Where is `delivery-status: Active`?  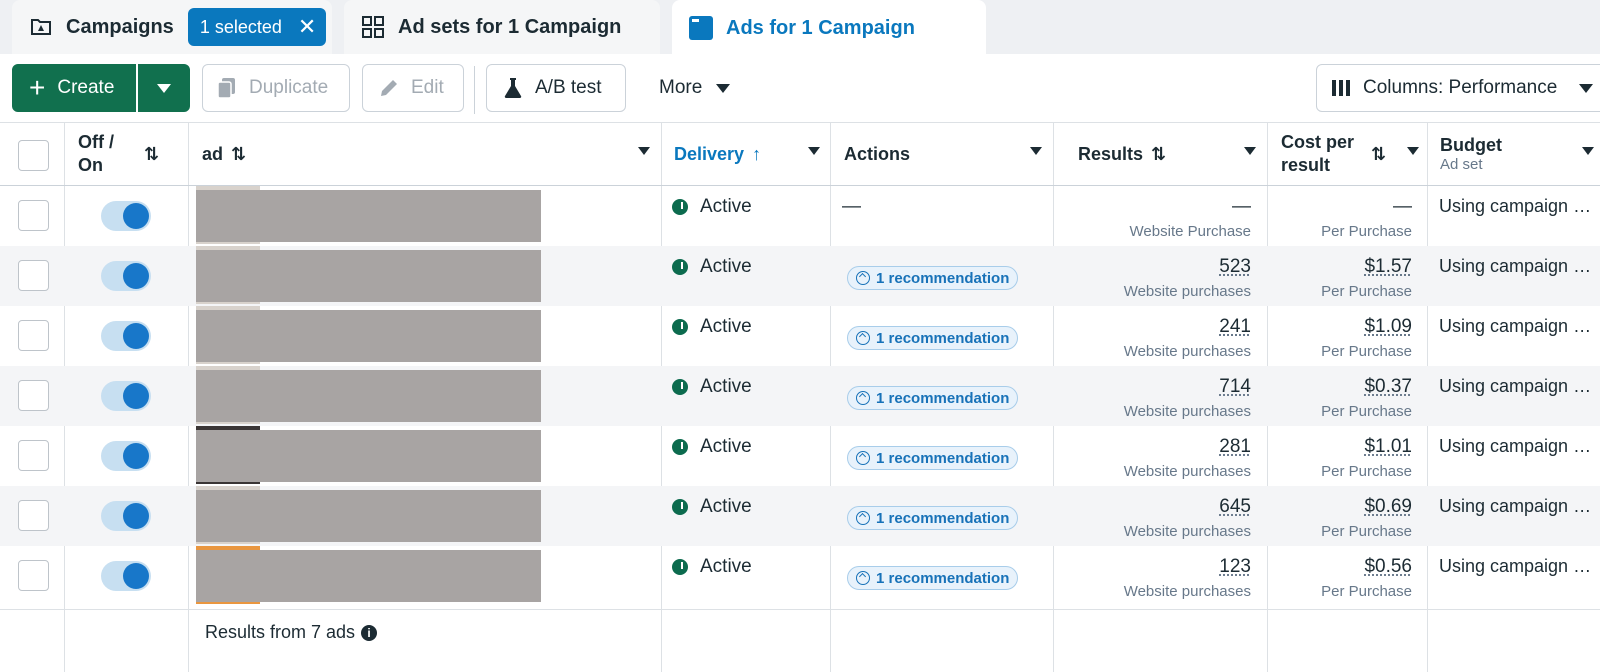 delivery-status: Active is located at coordinates (712, 447).